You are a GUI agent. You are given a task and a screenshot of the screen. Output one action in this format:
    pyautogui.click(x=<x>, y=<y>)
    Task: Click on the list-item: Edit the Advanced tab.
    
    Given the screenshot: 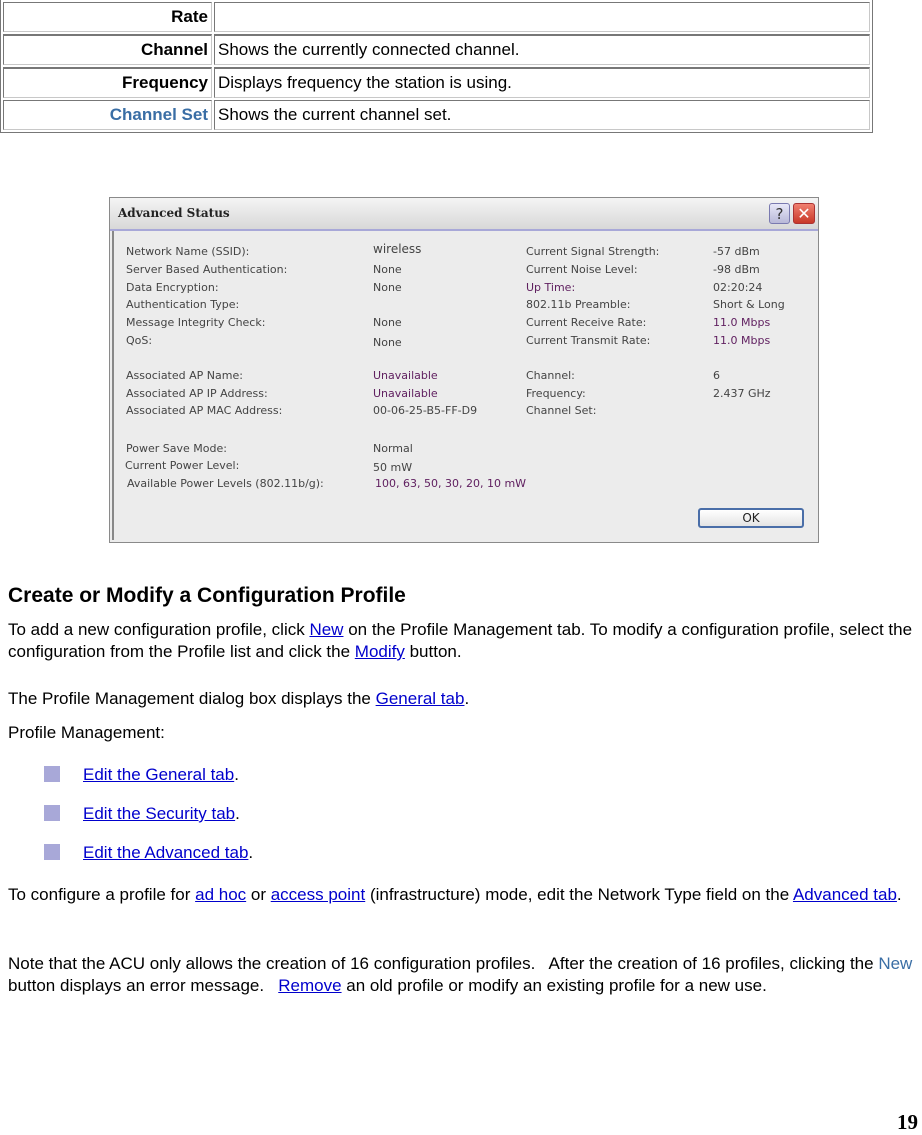 What is the action you would take?
    pyautogui.click(x=168, y=853)
    